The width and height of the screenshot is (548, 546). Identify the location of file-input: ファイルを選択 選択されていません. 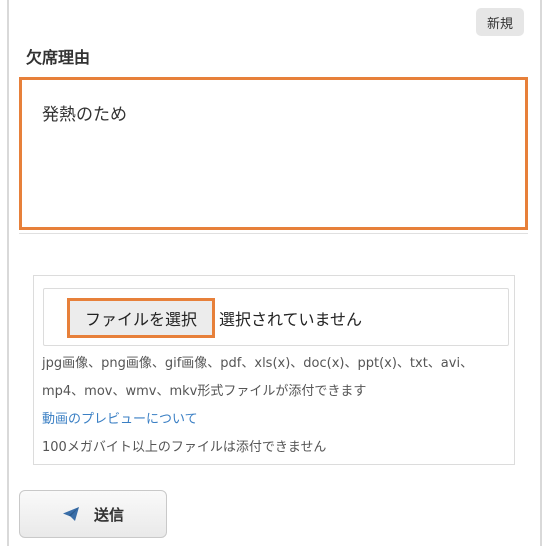
(276, 317).